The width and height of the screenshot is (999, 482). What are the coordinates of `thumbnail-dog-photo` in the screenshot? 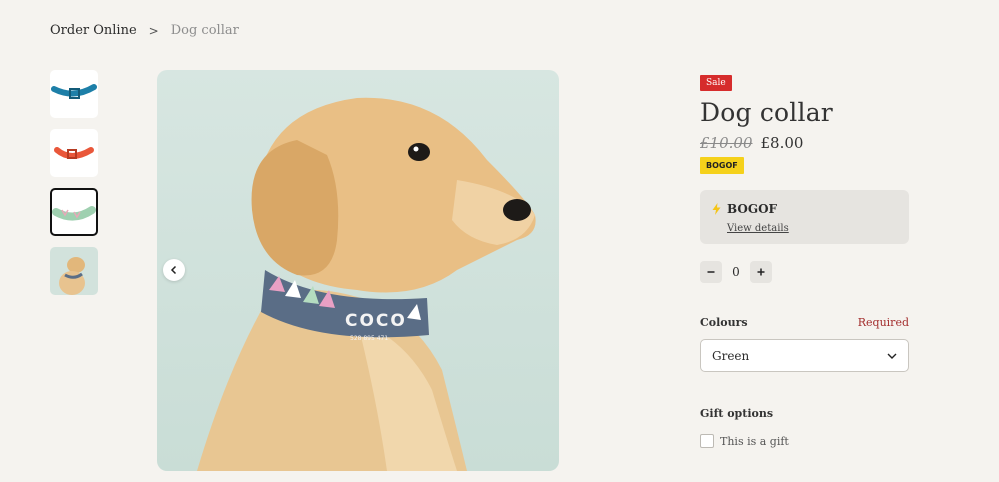 It's located at (74, 271).